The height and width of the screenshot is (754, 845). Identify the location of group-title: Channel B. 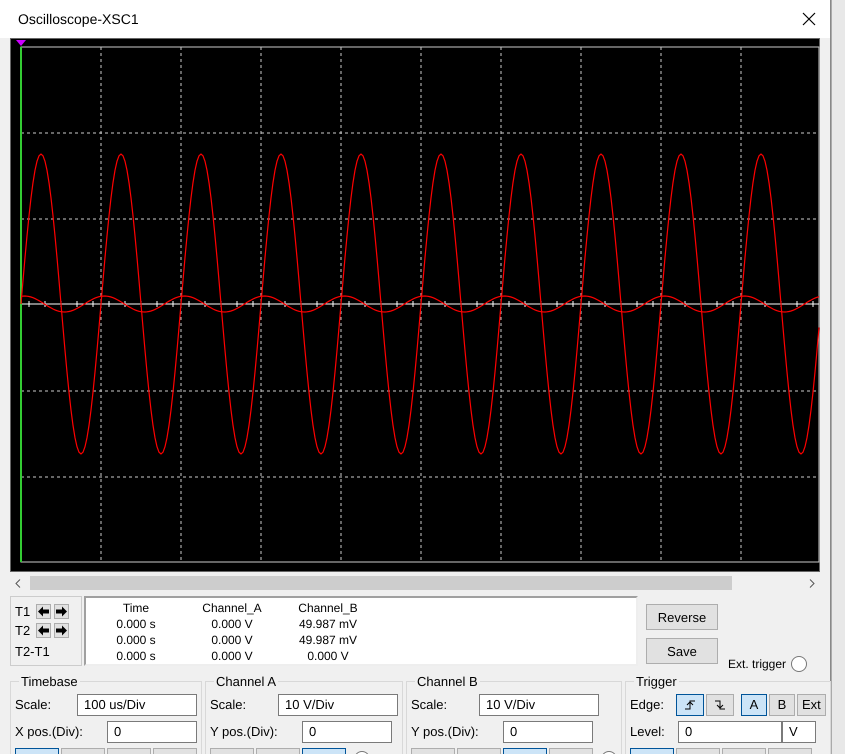
(447, 681).